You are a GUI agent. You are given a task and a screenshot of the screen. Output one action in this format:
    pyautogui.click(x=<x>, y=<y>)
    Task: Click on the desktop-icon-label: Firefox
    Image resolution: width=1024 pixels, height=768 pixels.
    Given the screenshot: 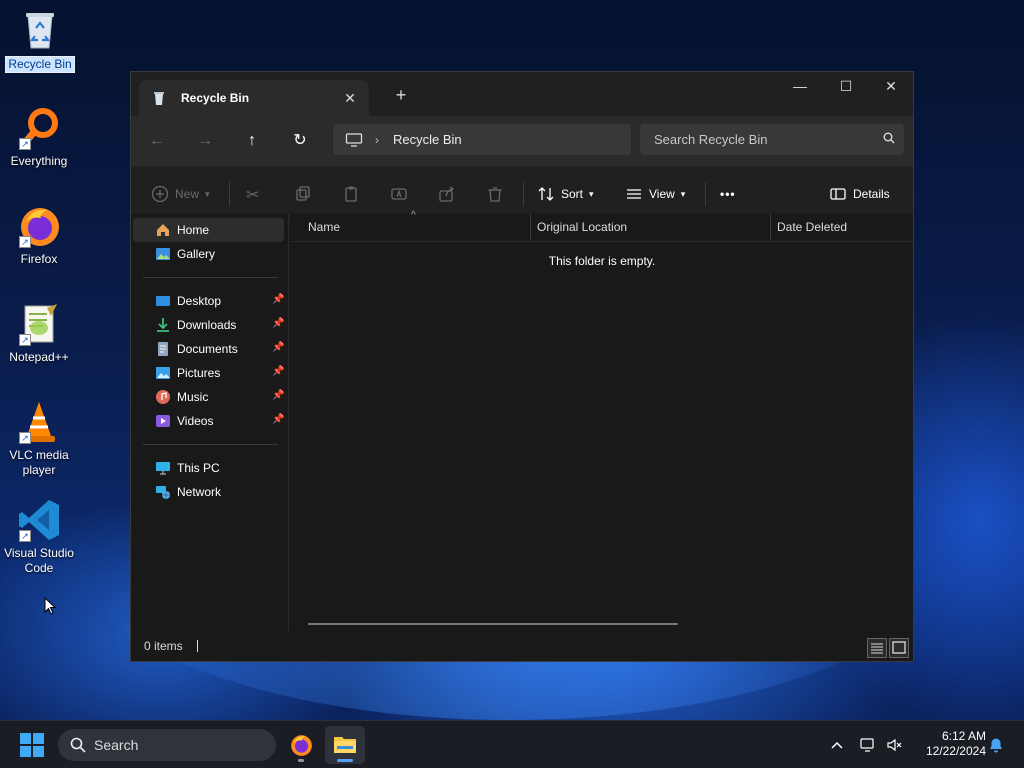 What is the action you would take?
    pyautogui.click(x=39, y=259)
    